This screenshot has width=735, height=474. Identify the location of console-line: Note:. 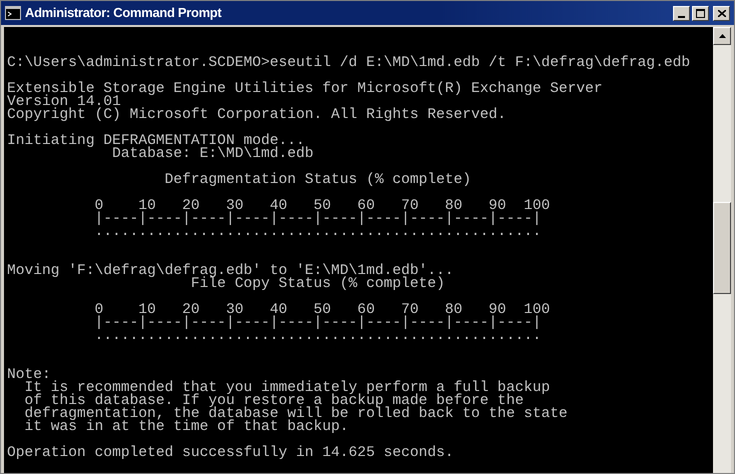
(29, 375).